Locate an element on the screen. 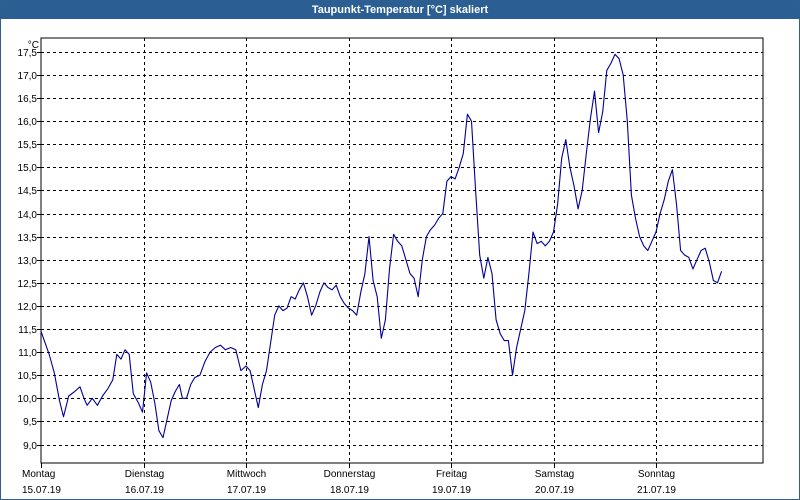 Image resolution: width=800 pixels, height=500 pixels. y-tick-label: 12,5 is located at coordinates (28, 284).